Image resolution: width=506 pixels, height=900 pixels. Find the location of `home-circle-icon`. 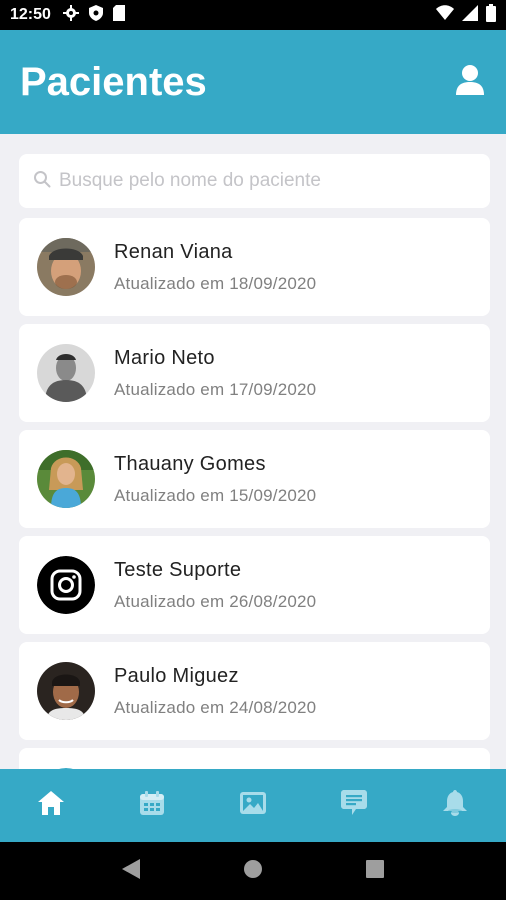

home-circle-icon is located at coordinates (253, 871).